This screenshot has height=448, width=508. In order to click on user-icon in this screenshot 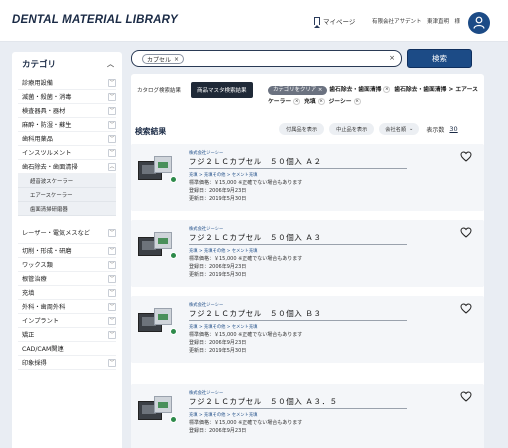, I will do `click(479, 22)`.